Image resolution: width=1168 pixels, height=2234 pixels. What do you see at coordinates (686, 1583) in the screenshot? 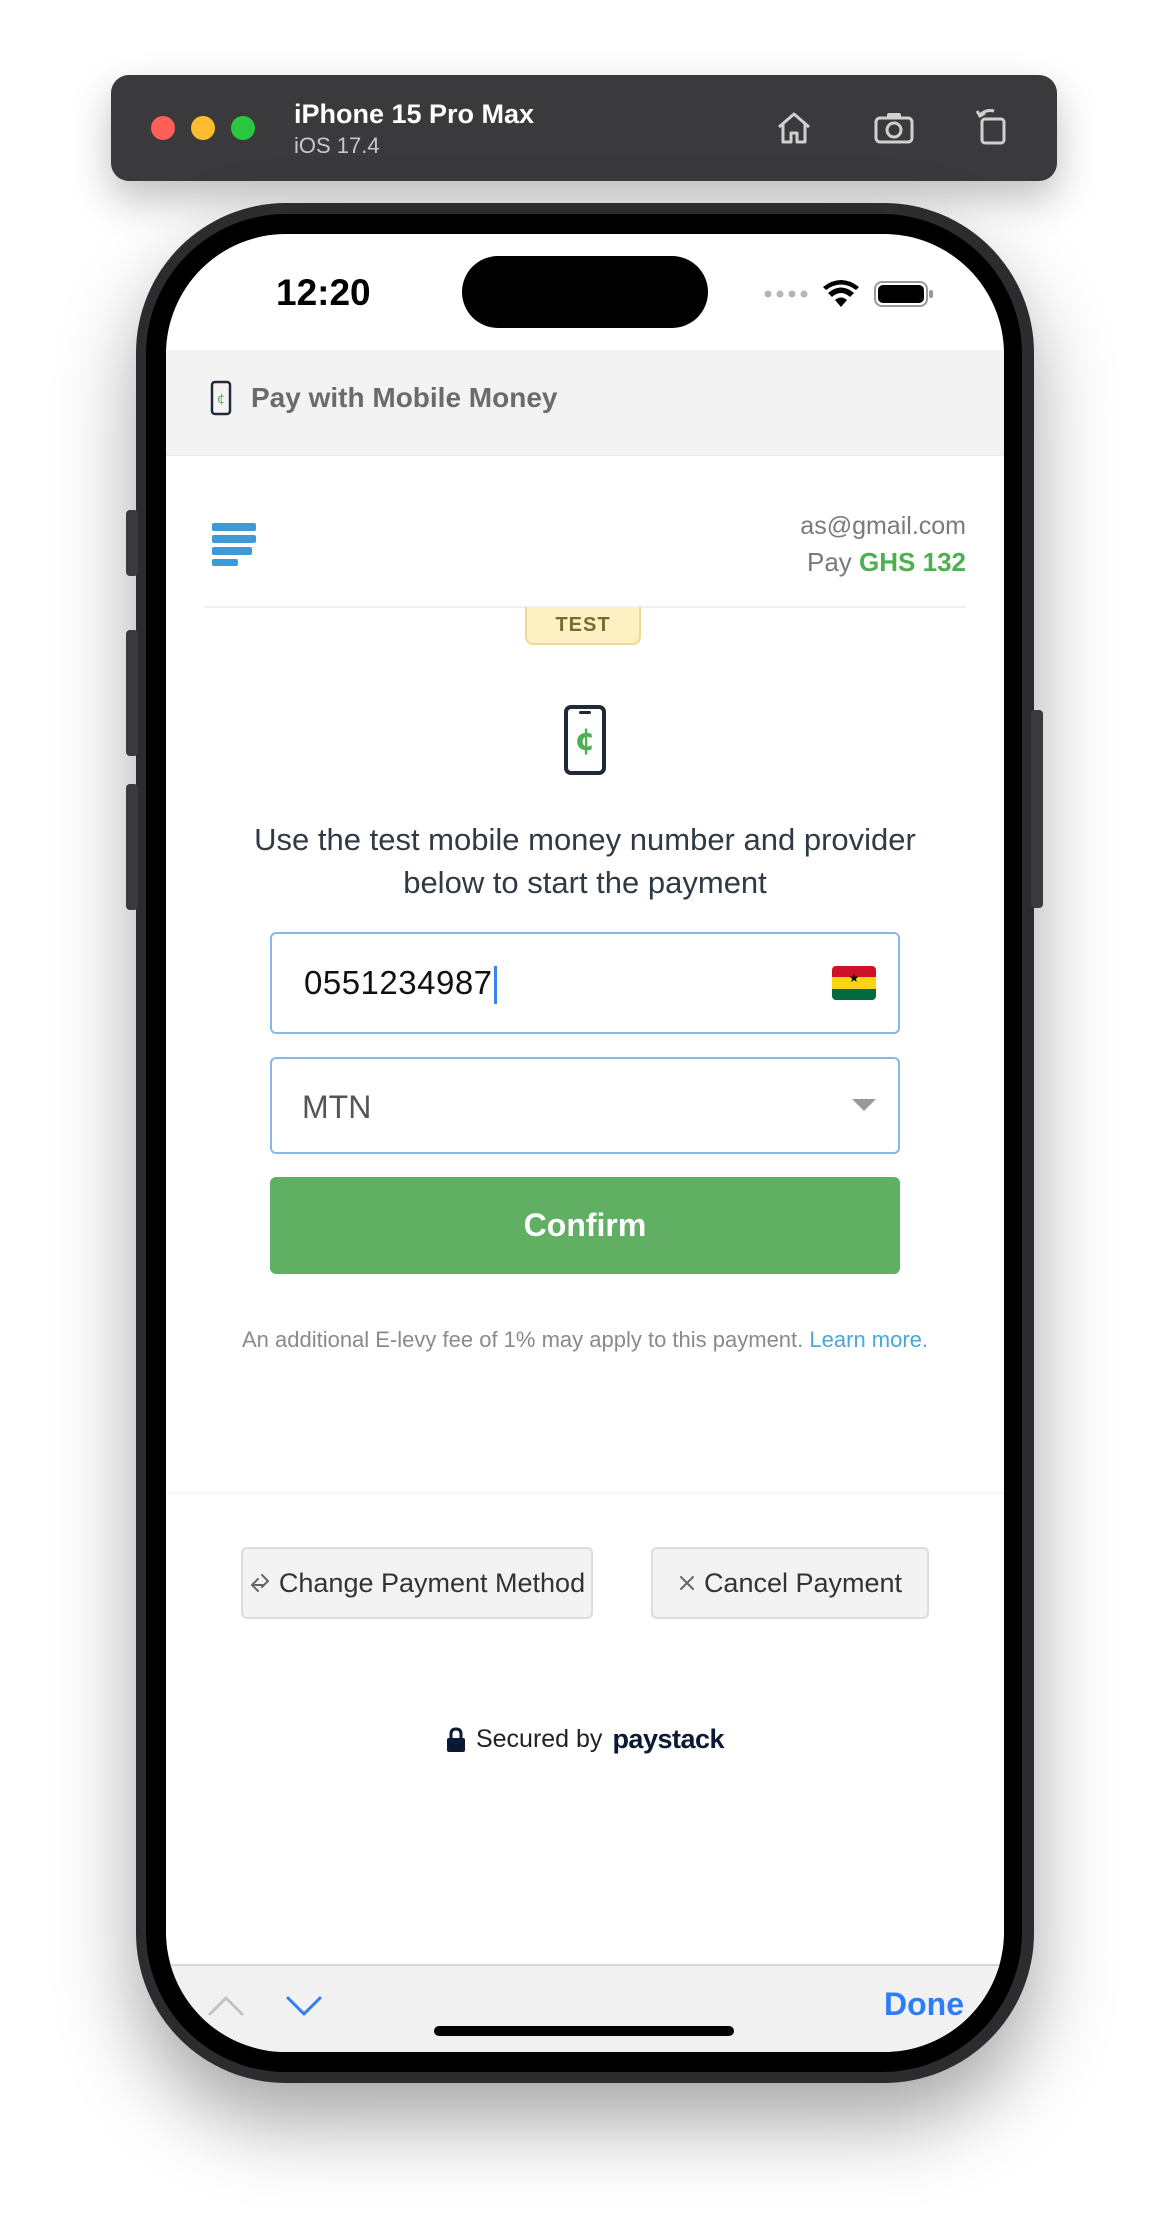
I see `close-icon` at bounding box center [686, 1583].